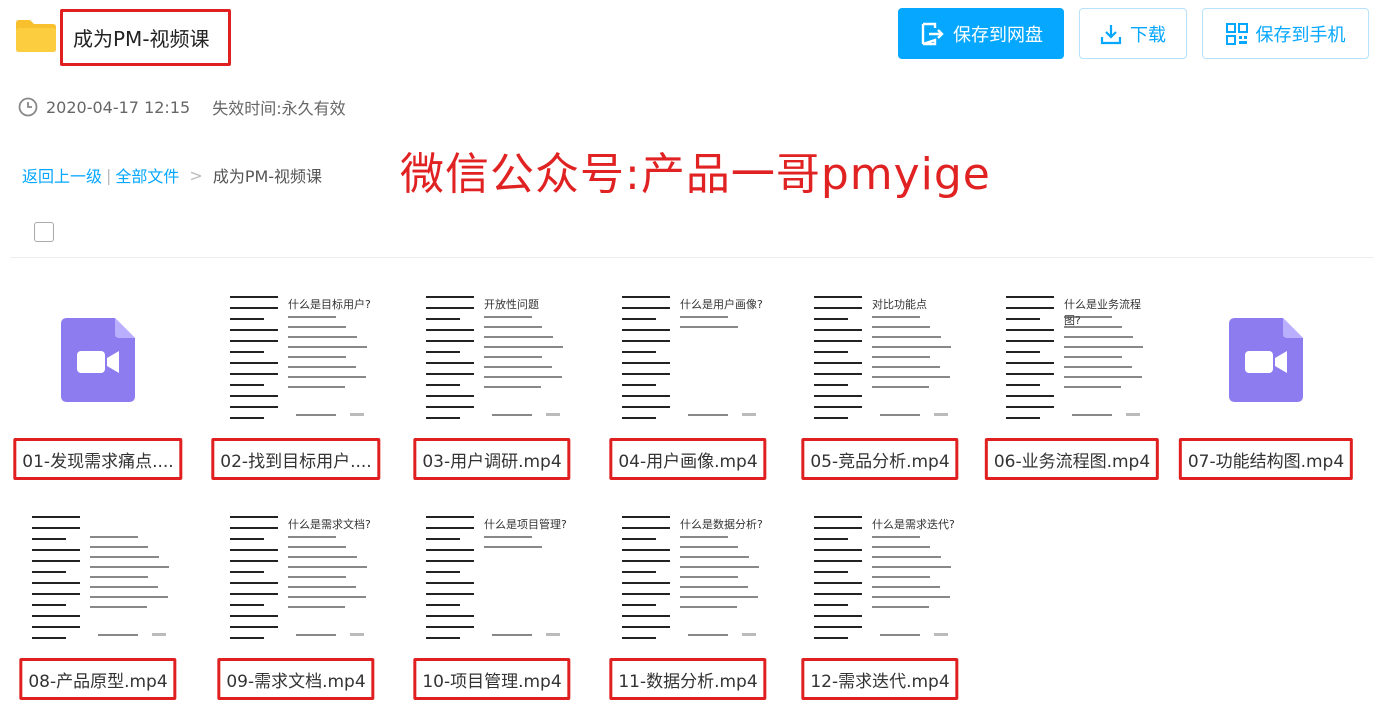 This screenshot has height=717, width=1384. Describe the element at coordinates (525, 524) in the screenshot. I see `thumbnail-title: 什么是项目管理?` at that location.